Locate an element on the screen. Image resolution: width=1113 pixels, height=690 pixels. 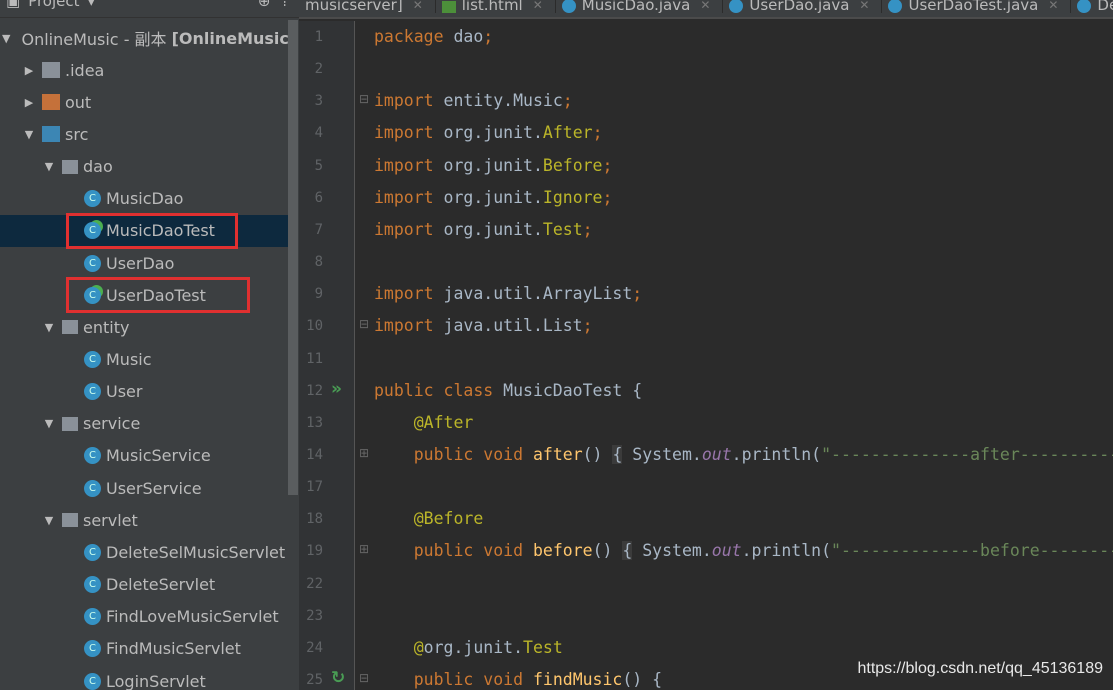
code-token: @Before is located at coordinates (429, 519).